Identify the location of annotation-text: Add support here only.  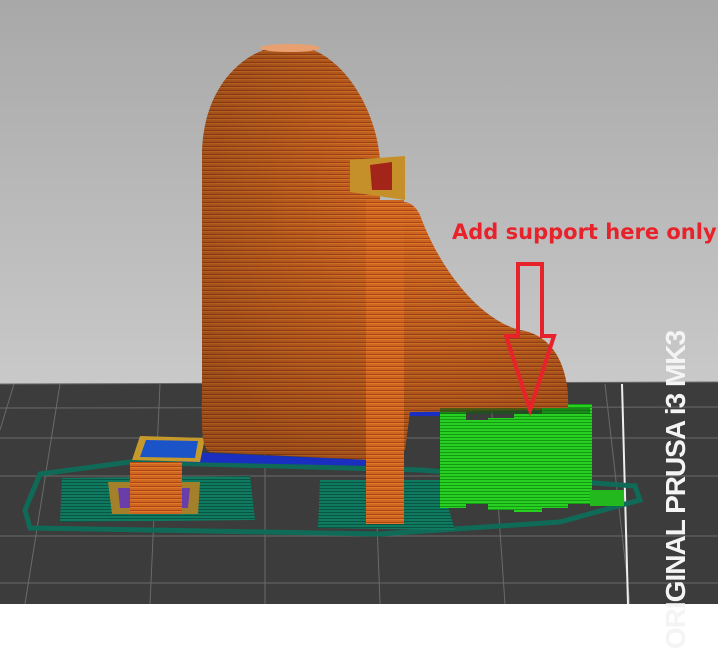
(584, 232).